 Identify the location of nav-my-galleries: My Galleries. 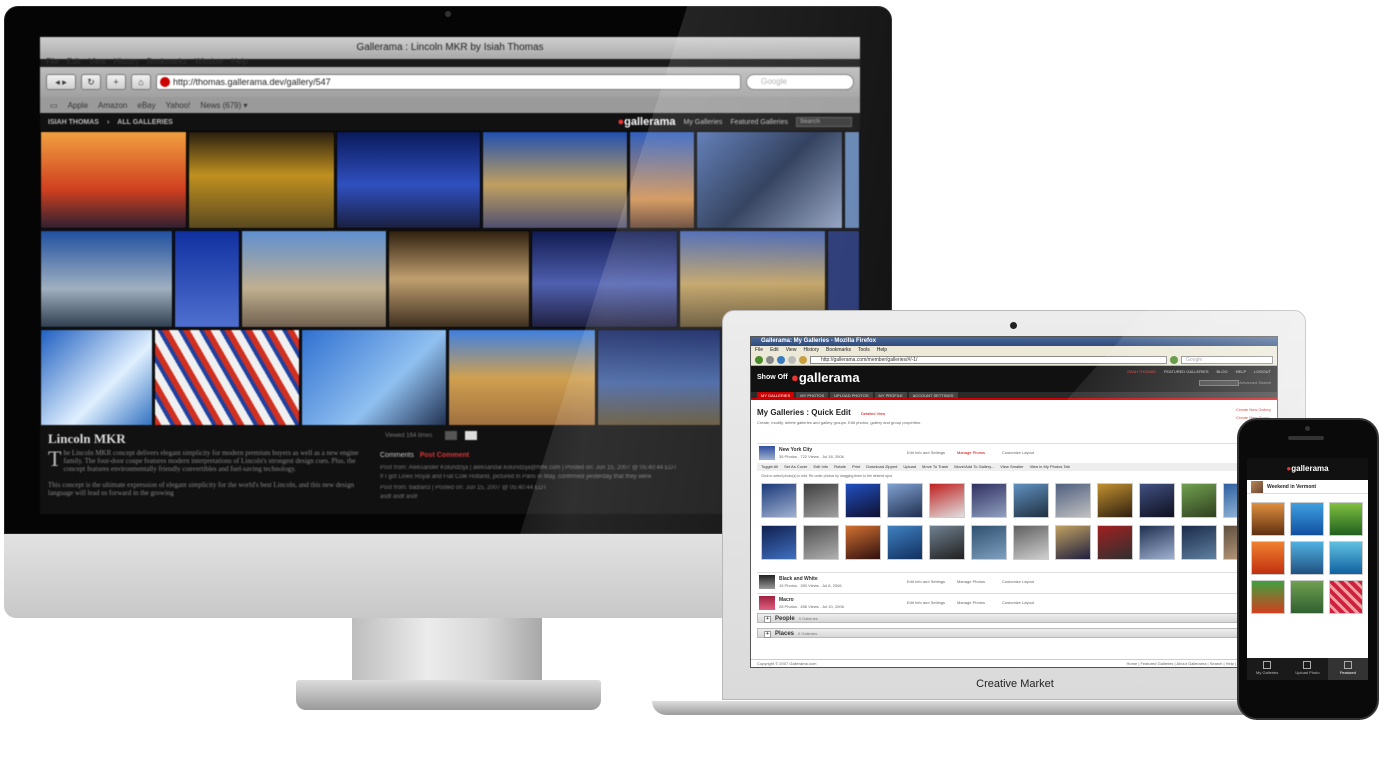
(703, 122).